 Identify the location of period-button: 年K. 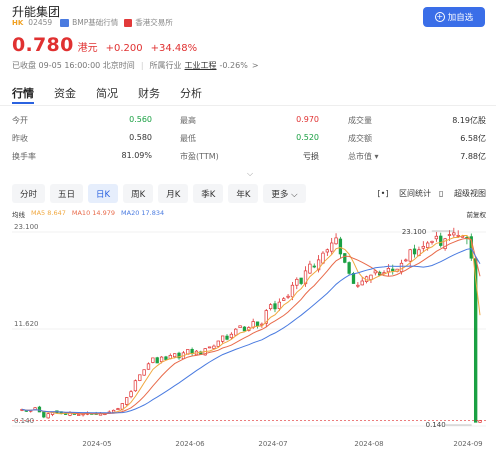
(243, 193).